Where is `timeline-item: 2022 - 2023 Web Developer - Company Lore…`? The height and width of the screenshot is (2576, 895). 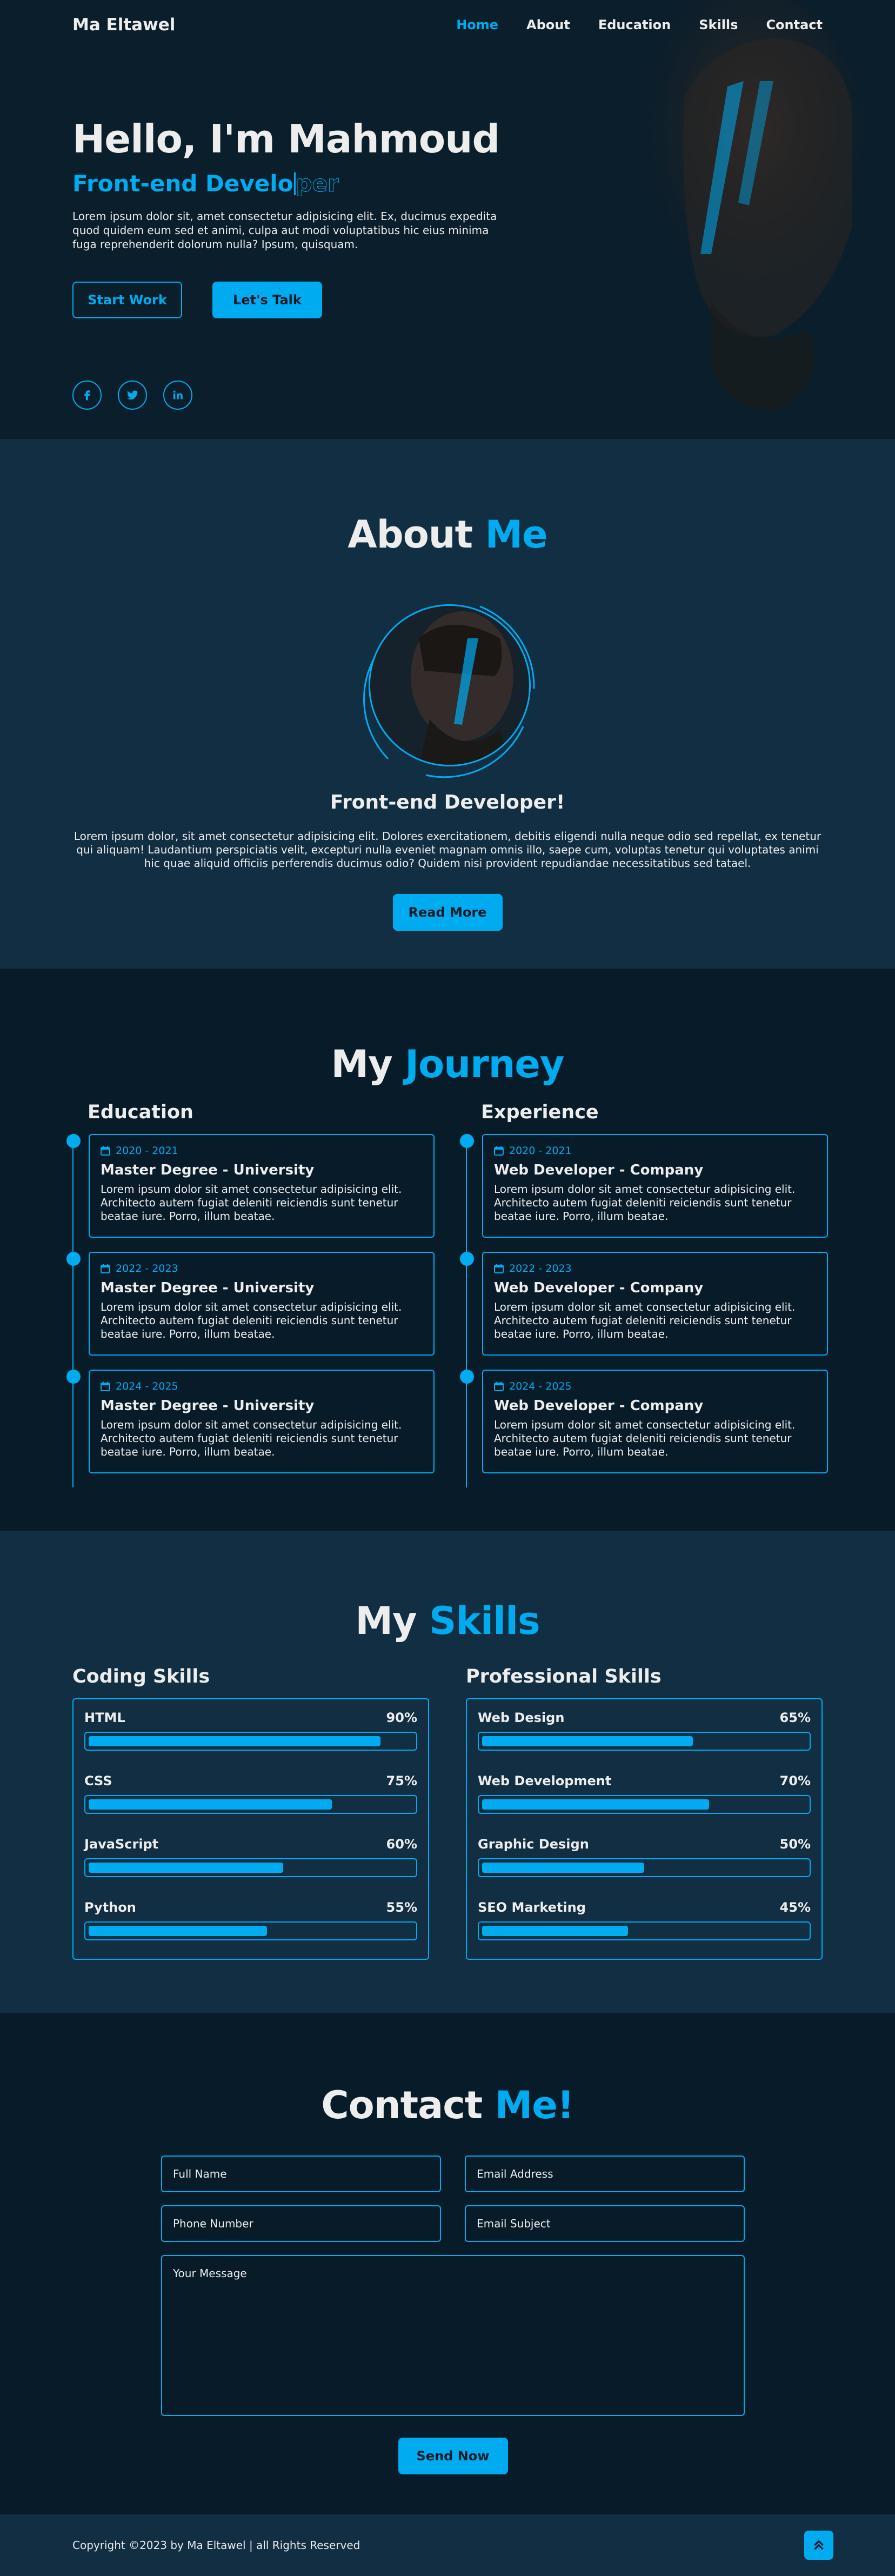
timeline-item: 2022 - 2023 Web Developer - Company Lore… is located at coordinates (644, 1311).